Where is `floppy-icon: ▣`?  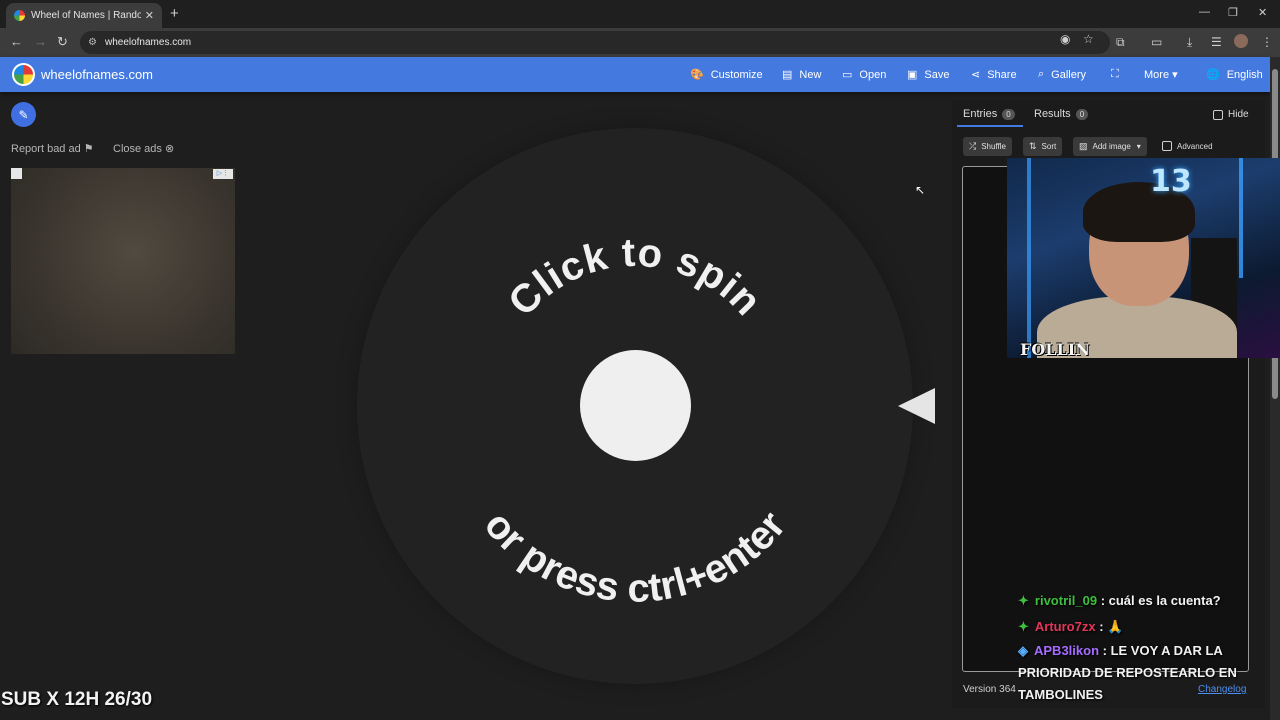 floppy-icon: ▣ is located at coordinates (912, 75).